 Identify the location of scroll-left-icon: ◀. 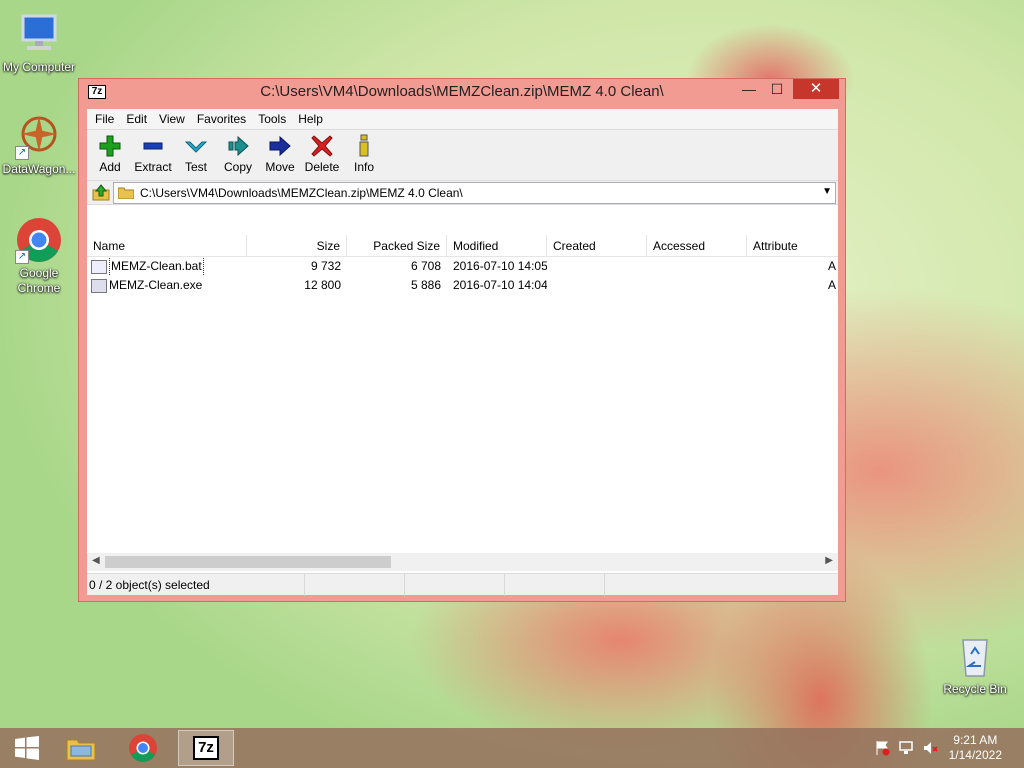
(96, 560).